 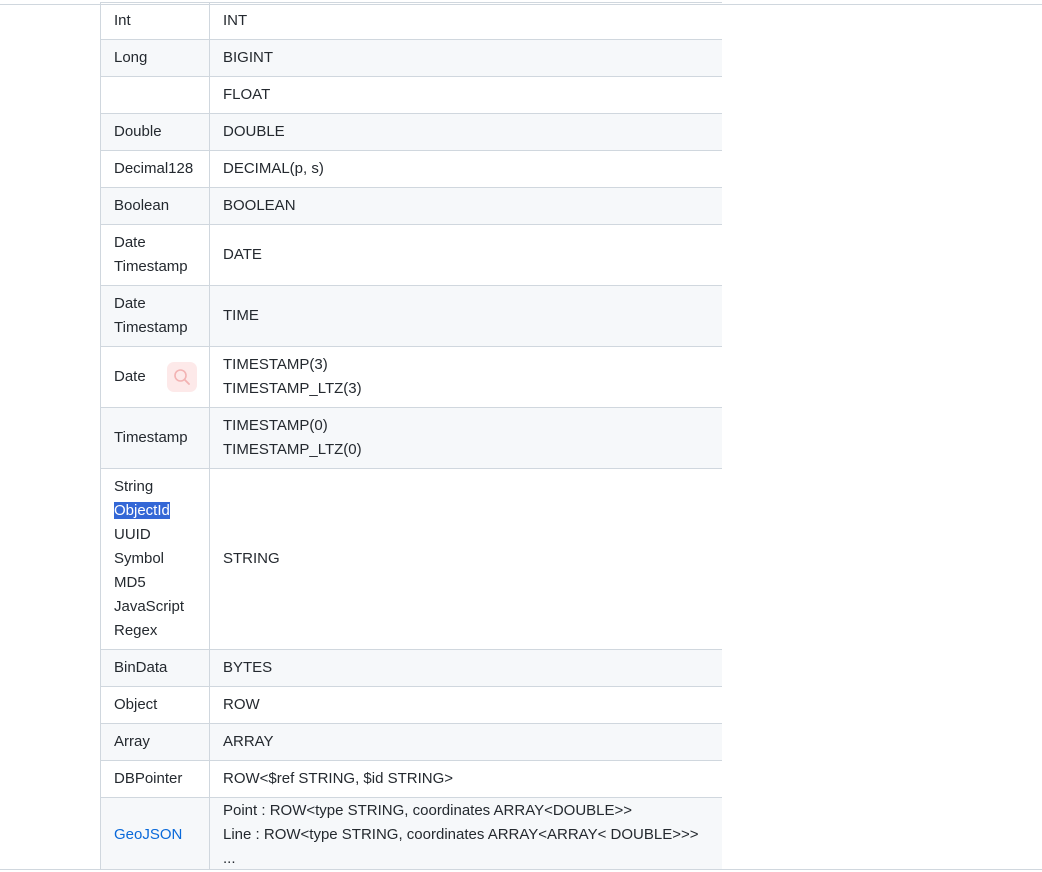 I want to click on mongodb-type-cell: Double, so click(x=155, y=132).